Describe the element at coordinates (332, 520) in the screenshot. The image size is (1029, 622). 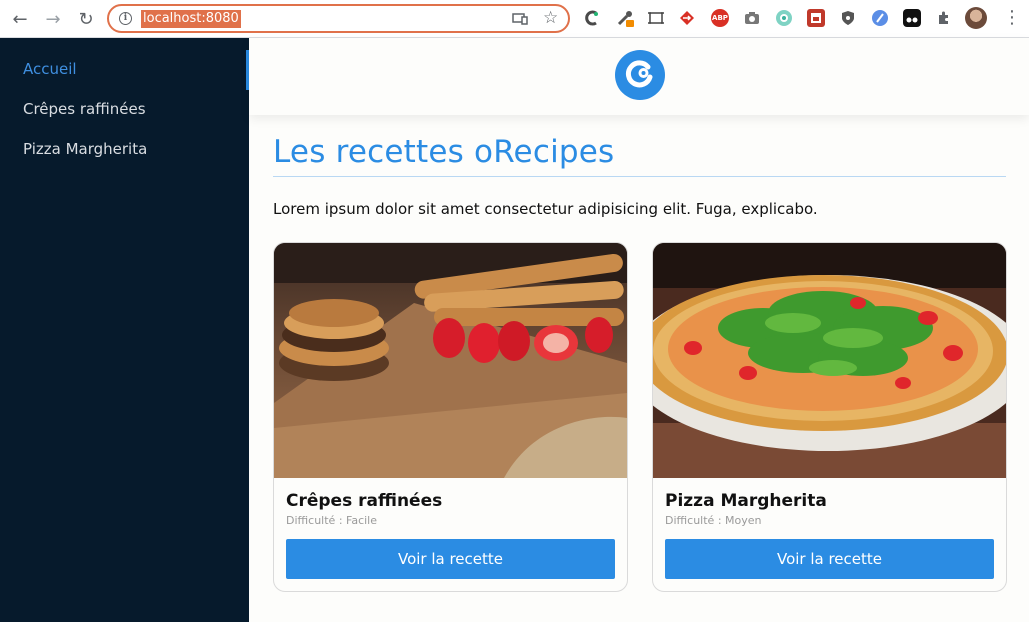
I see `card-difficulty: Difficulté : Facile` at that location.